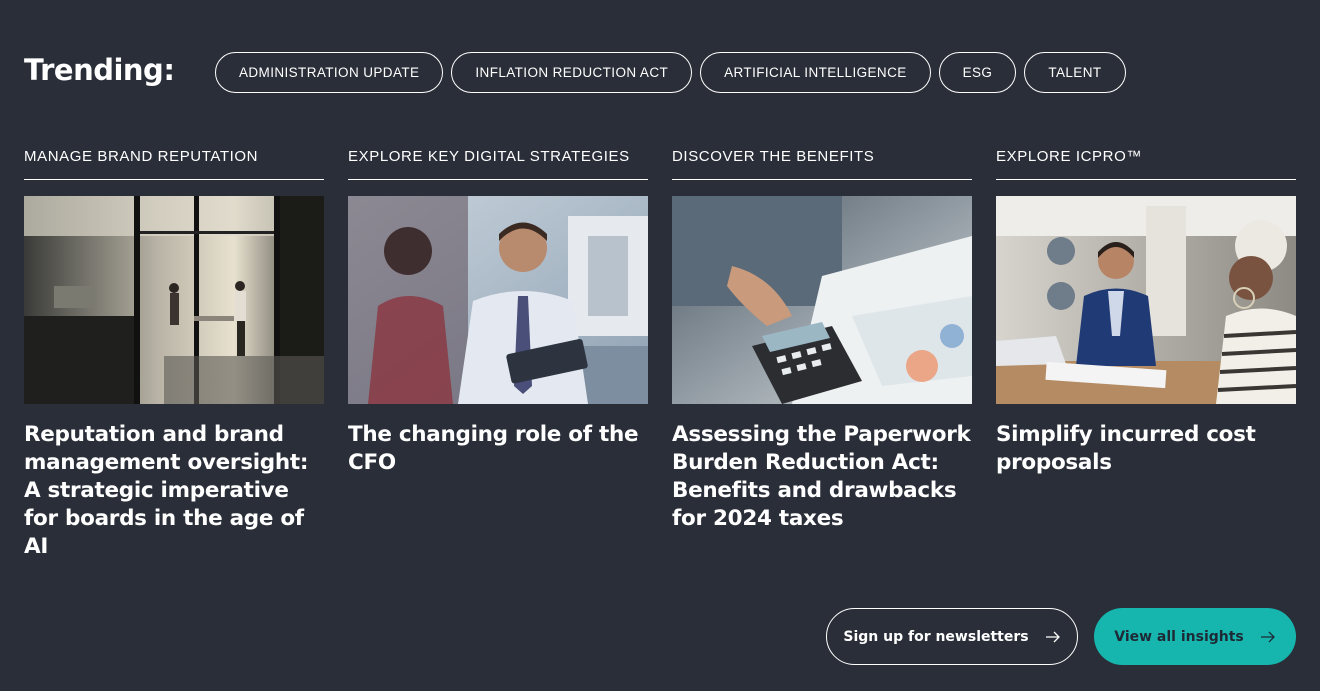  I want to click on calculator-paperwork-image, so click(822, 300).